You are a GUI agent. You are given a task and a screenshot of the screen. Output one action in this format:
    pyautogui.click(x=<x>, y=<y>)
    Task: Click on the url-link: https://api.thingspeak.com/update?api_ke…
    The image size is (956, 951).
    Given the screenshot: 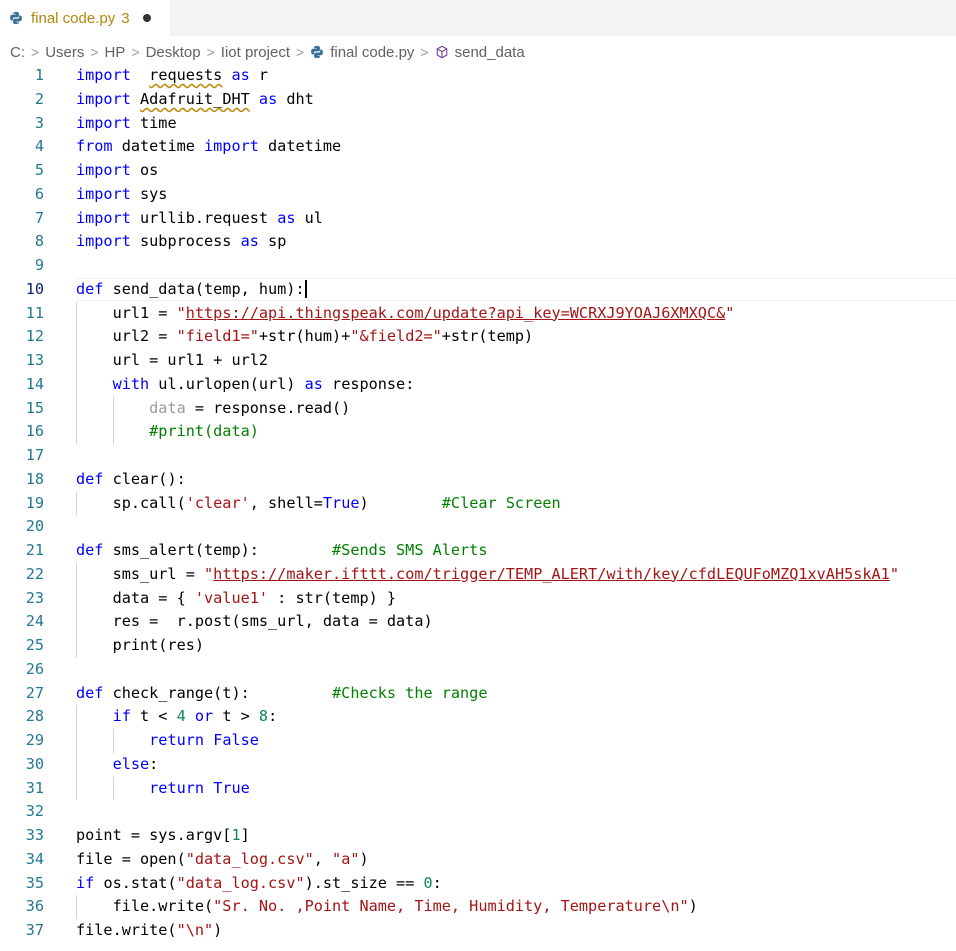 What is the action you would take?
    pyautogui.click(x=455, y=313)
    